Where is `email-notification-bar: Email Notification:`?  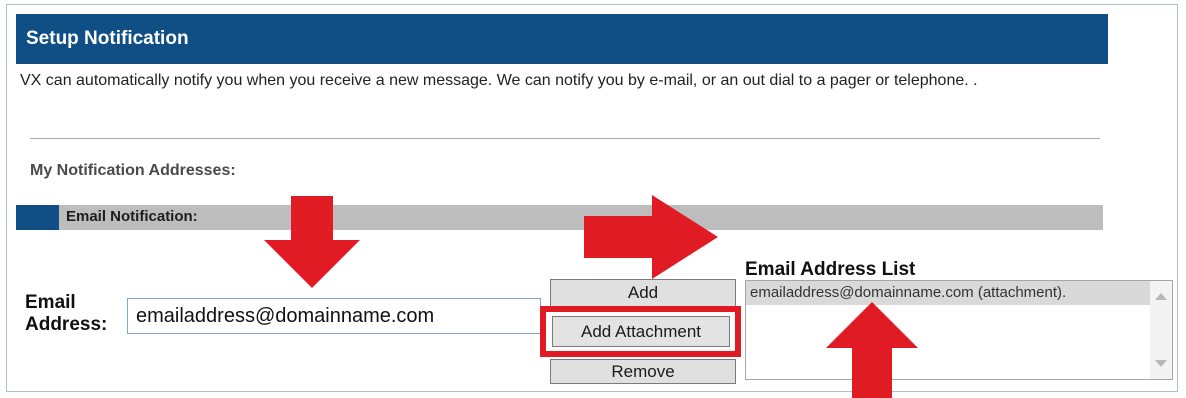
email-notification-bar: Email Notification: is located at coordinates (559, 217).